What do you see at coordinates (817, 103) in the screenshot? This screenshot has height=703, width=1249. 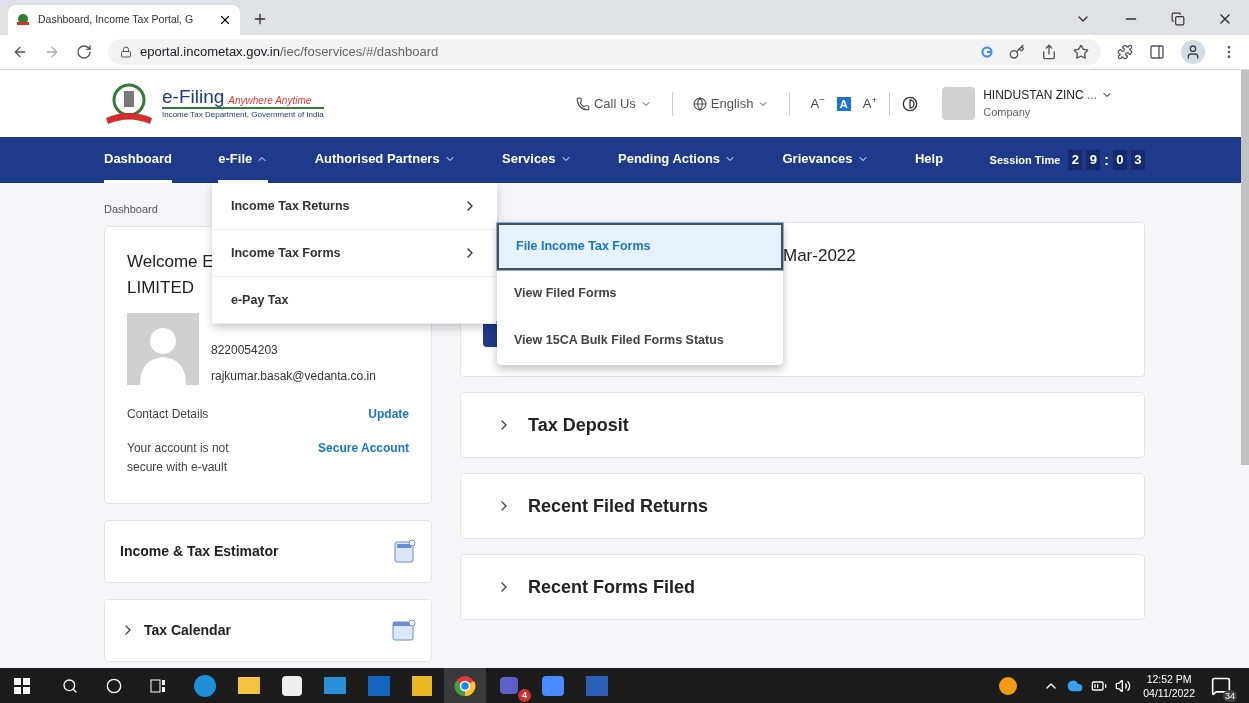 I see `font-size-button: A$^{−}$` at bounding box center [817, 103].